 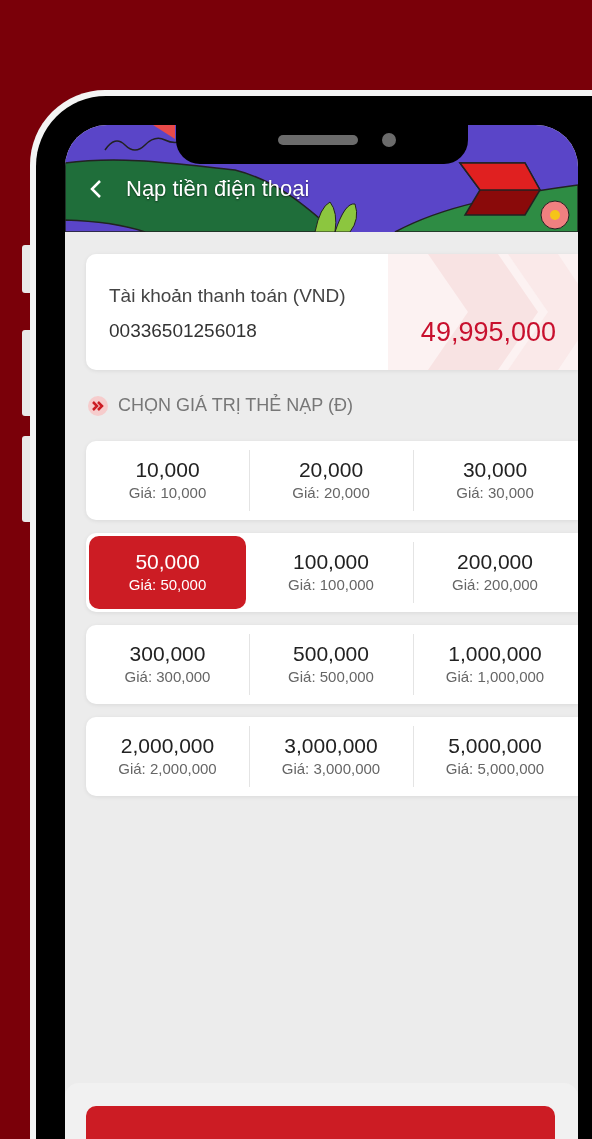 I want to click on card-value: 30,000, so click(x=495, y=469).